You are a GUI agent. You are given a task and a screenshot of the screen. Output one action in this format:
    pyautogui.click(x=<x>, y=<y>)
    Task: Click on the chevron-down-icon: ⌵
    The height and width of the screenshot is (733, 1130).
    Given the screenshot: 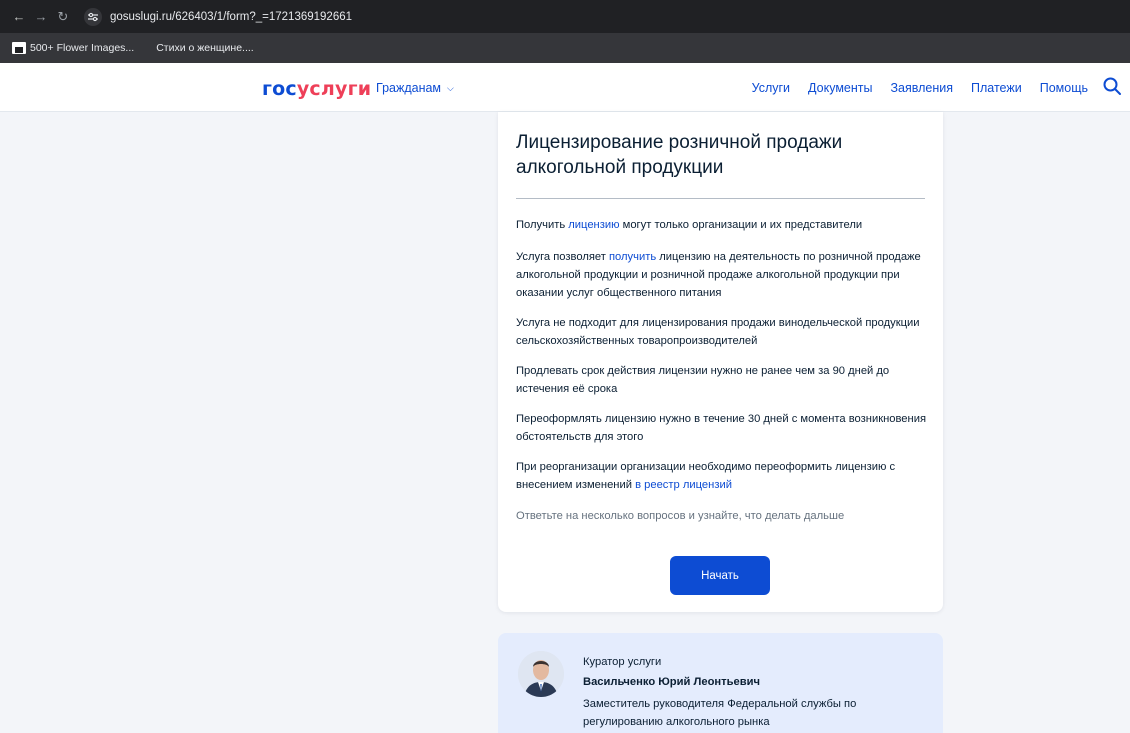 What is the action you would take?
    pyautogui.click(x=450, y=87)
    